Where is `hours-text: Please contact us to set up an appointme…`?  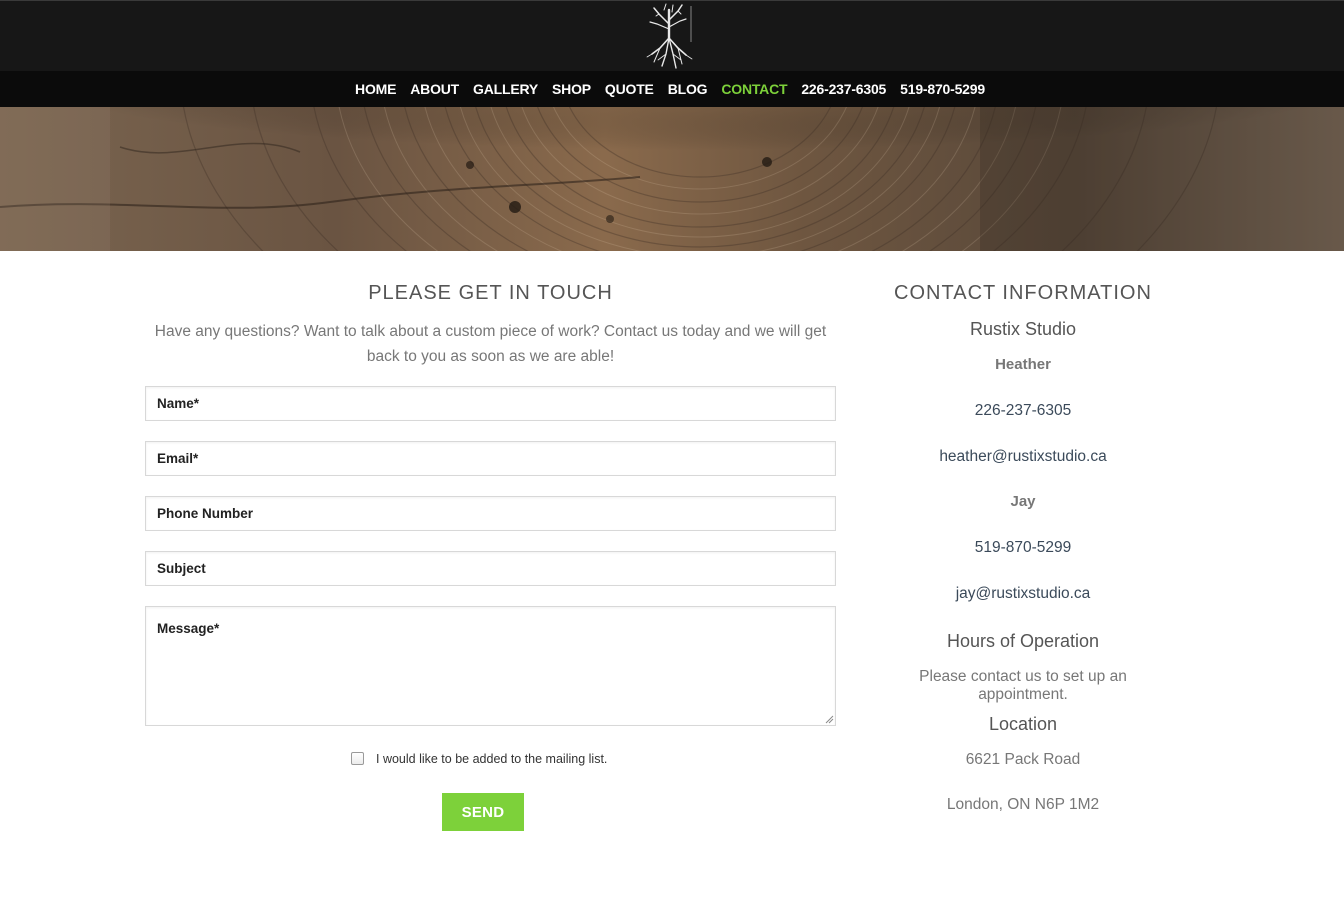 hours-text: Please contact us to set up an appointme… is located at coordinates (1023, 685).